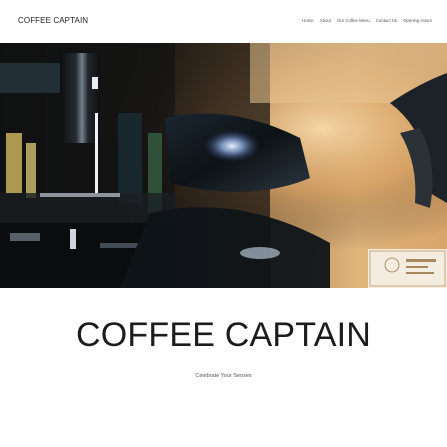 The image size is (447, 447). I want to click on page-title: COFFEE CAPTAIN, so click(223, 335).